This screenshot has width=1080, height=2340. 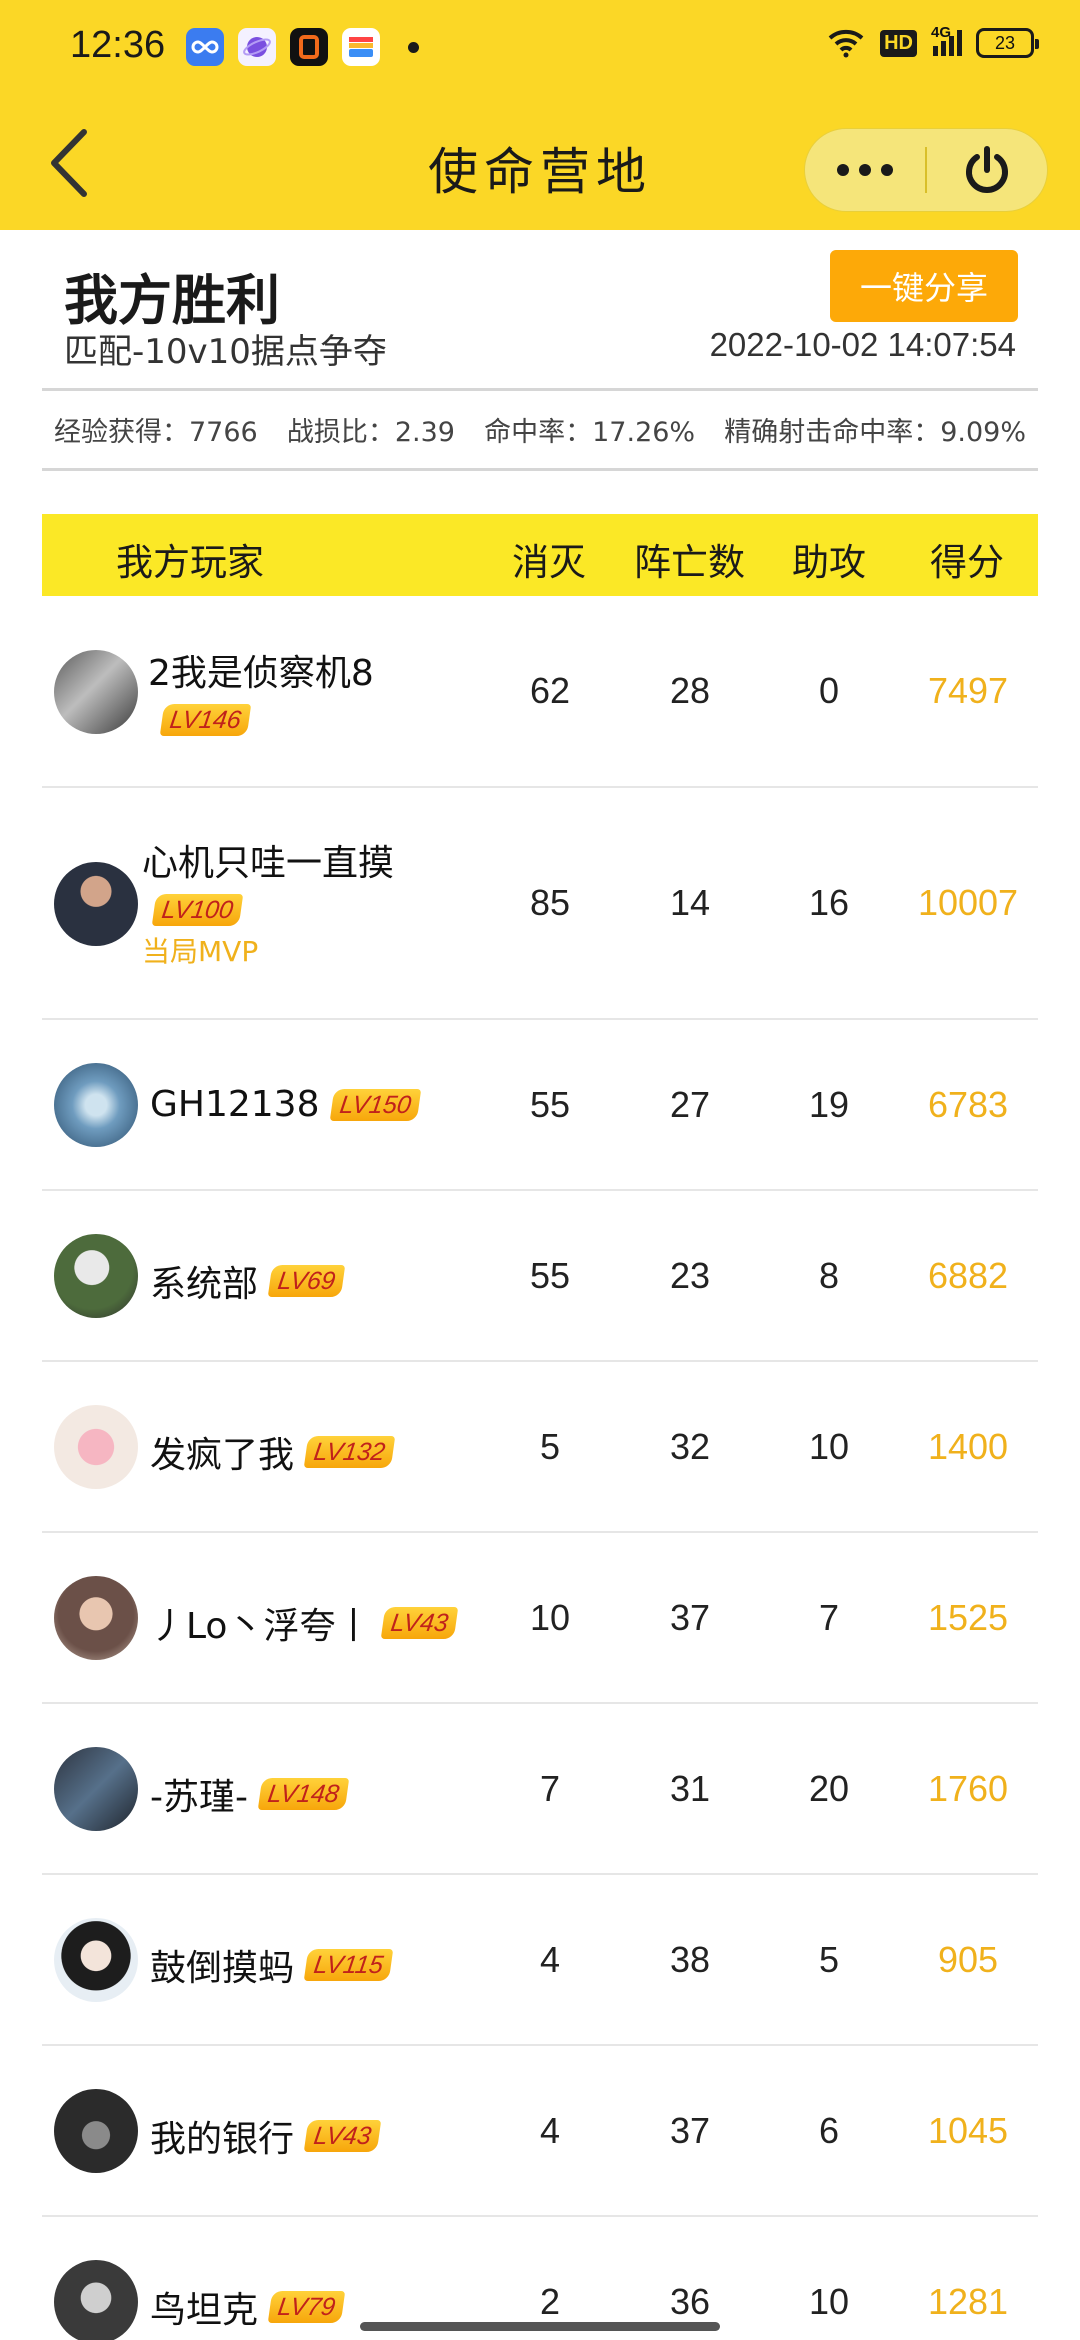 I want to click on assists-value: 0, so click(x=829, y=690).